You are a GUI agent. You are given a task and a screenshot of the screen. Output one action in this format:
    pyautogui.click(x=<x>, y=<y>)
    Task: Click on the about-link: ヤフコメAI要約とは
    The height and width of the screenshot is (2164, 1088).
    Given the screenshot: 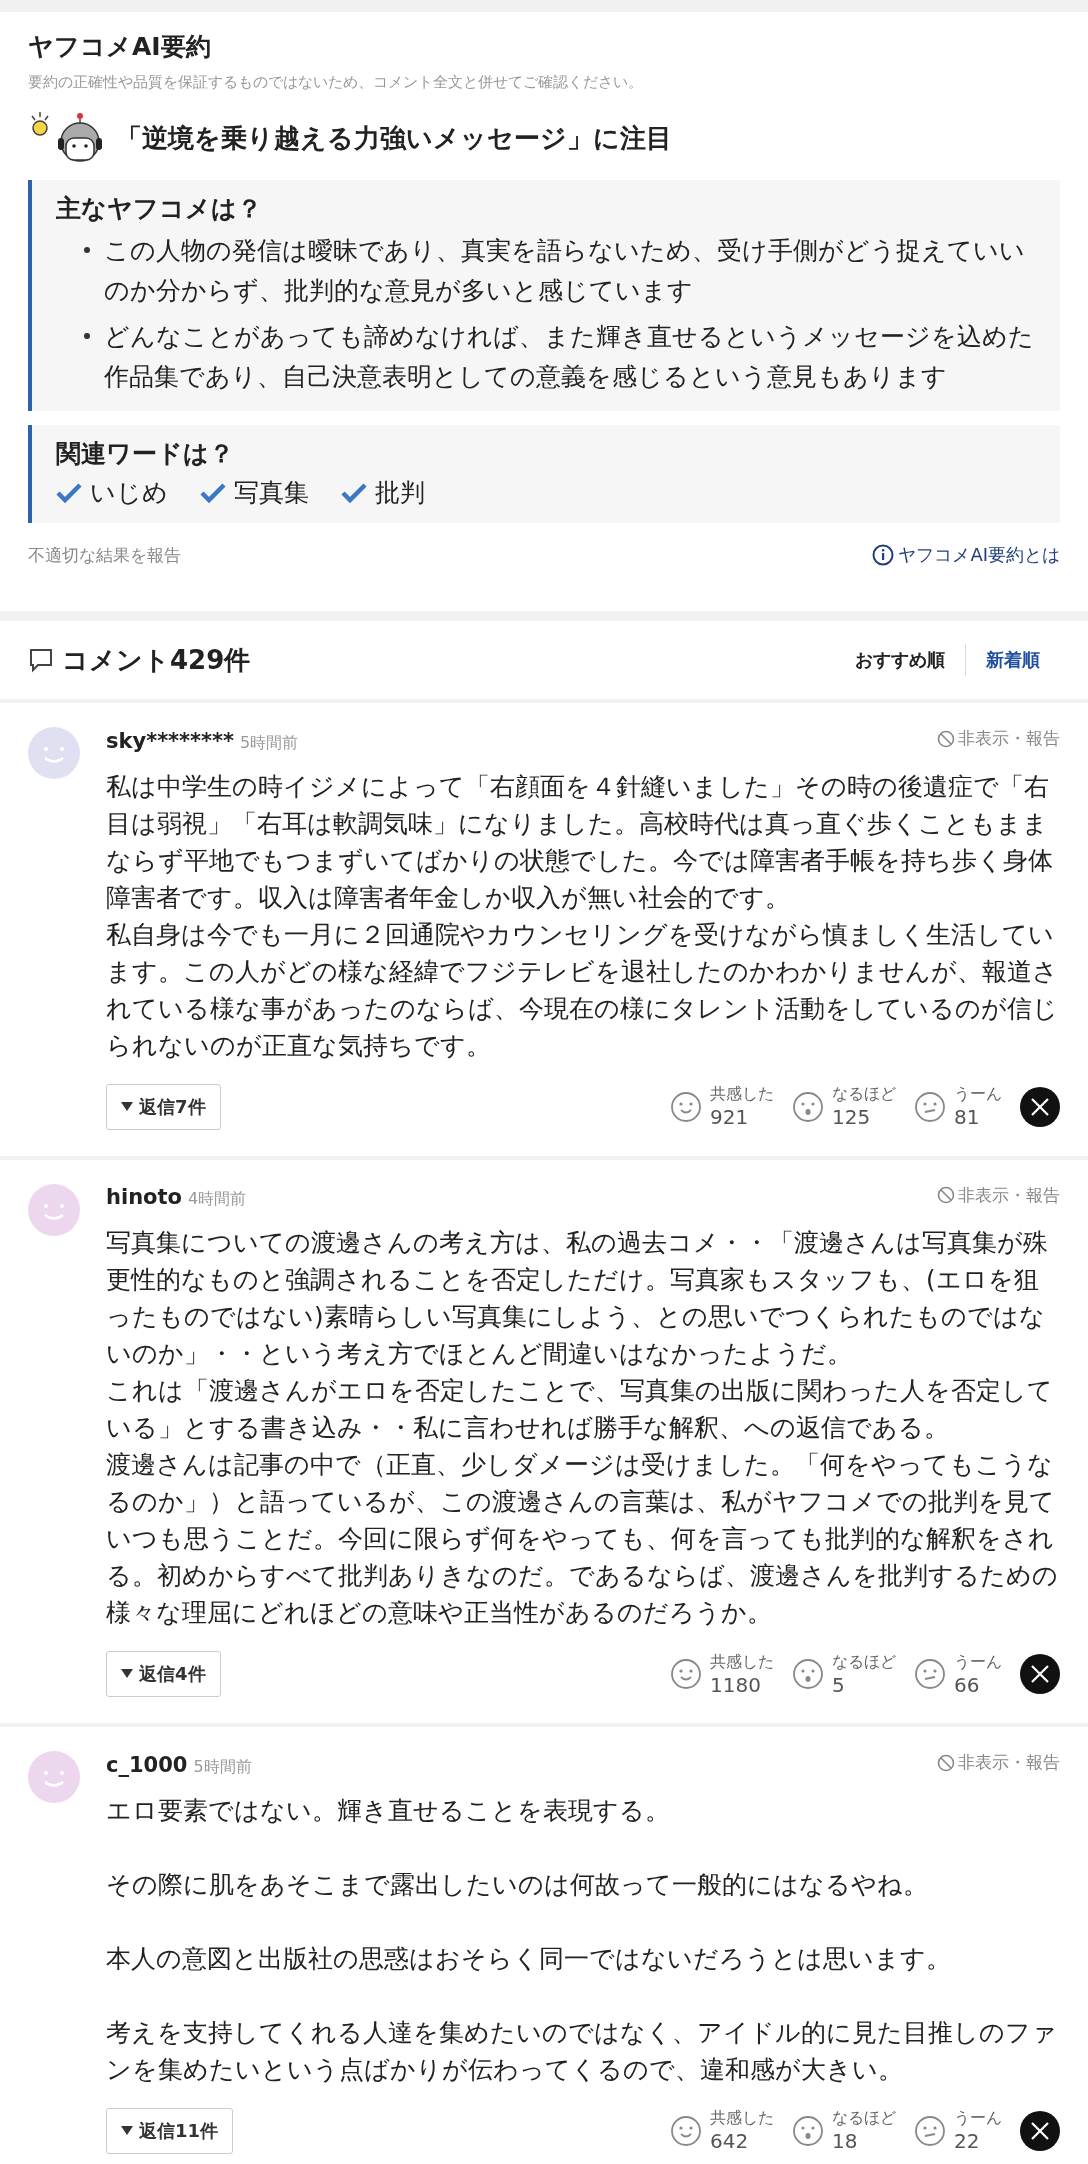 What is the action you would take?
    pyautogui.click(x=966, y=555)
    